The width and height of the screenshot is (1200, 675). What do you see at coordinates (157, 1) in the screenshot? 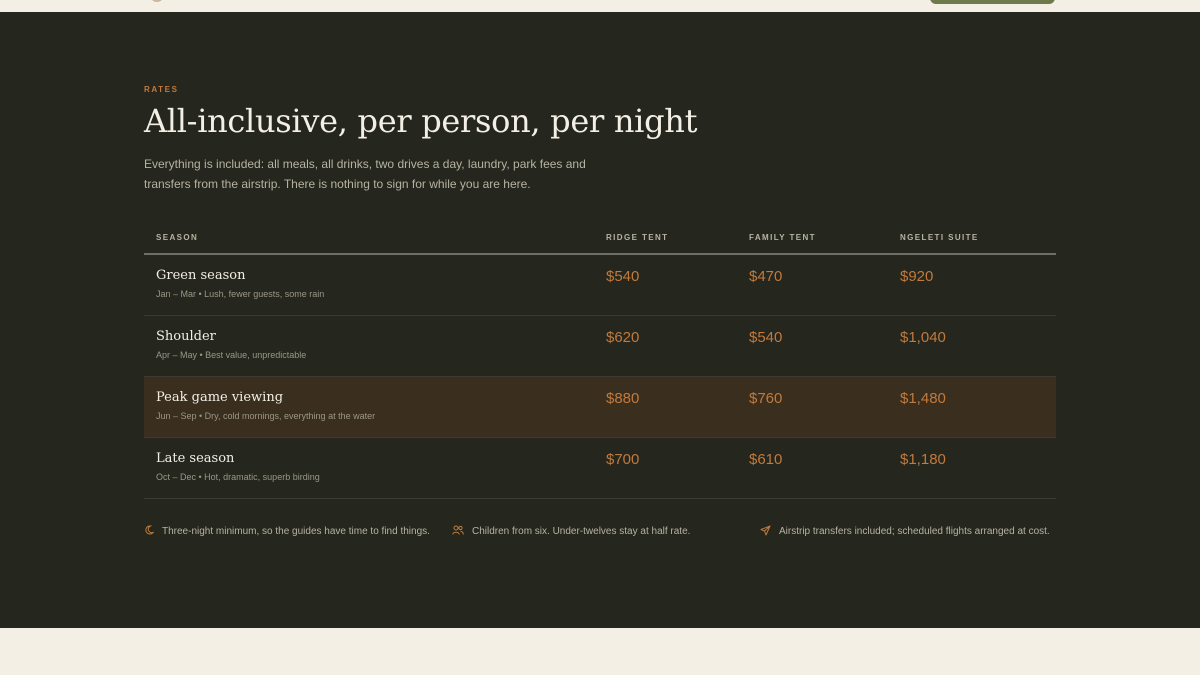
I see `logo` at bounding box center [157, 1].